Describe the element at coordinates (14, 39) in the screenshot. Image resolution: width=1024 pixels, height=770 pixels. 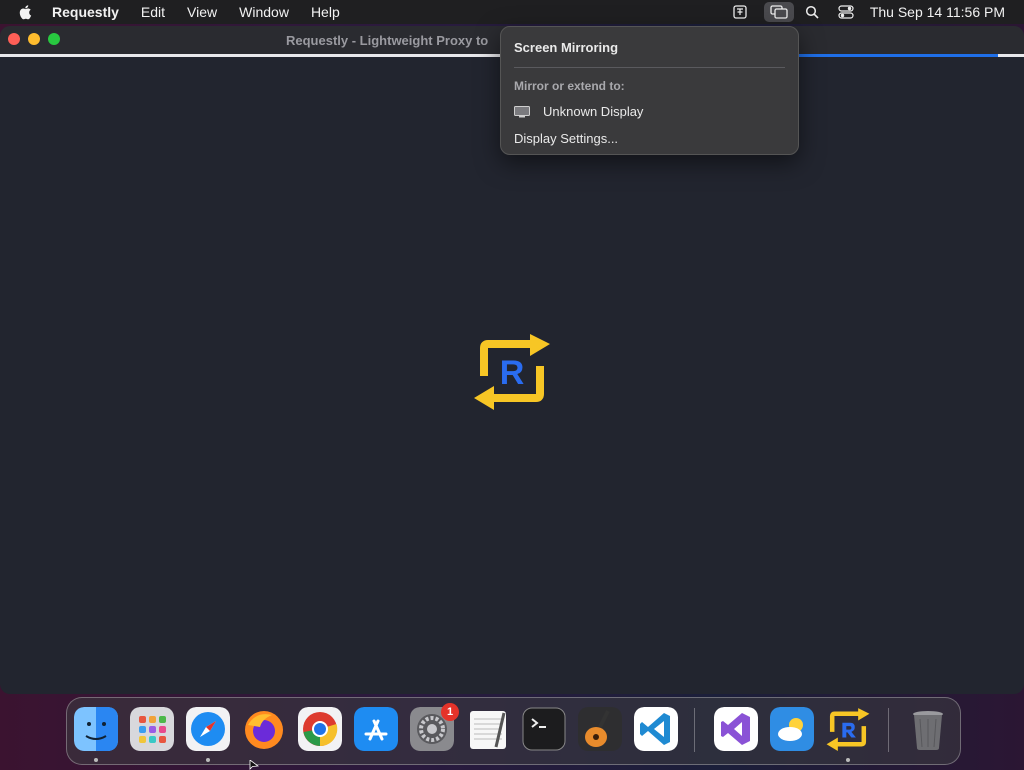
I see `close-window-button` at that location.